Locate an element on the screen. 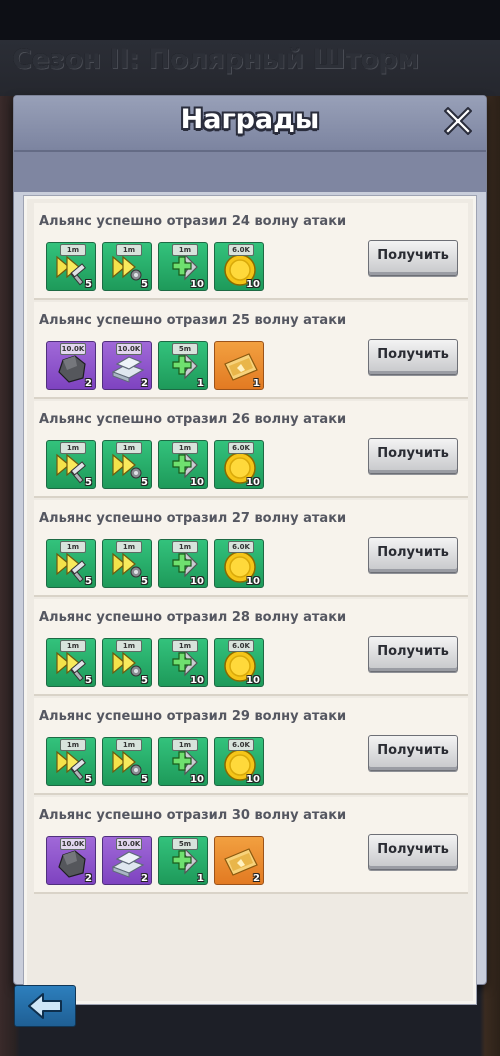  reward-row-title: Альянс успешно отразил 27 волну атаки is located at coordinates (193, 518).